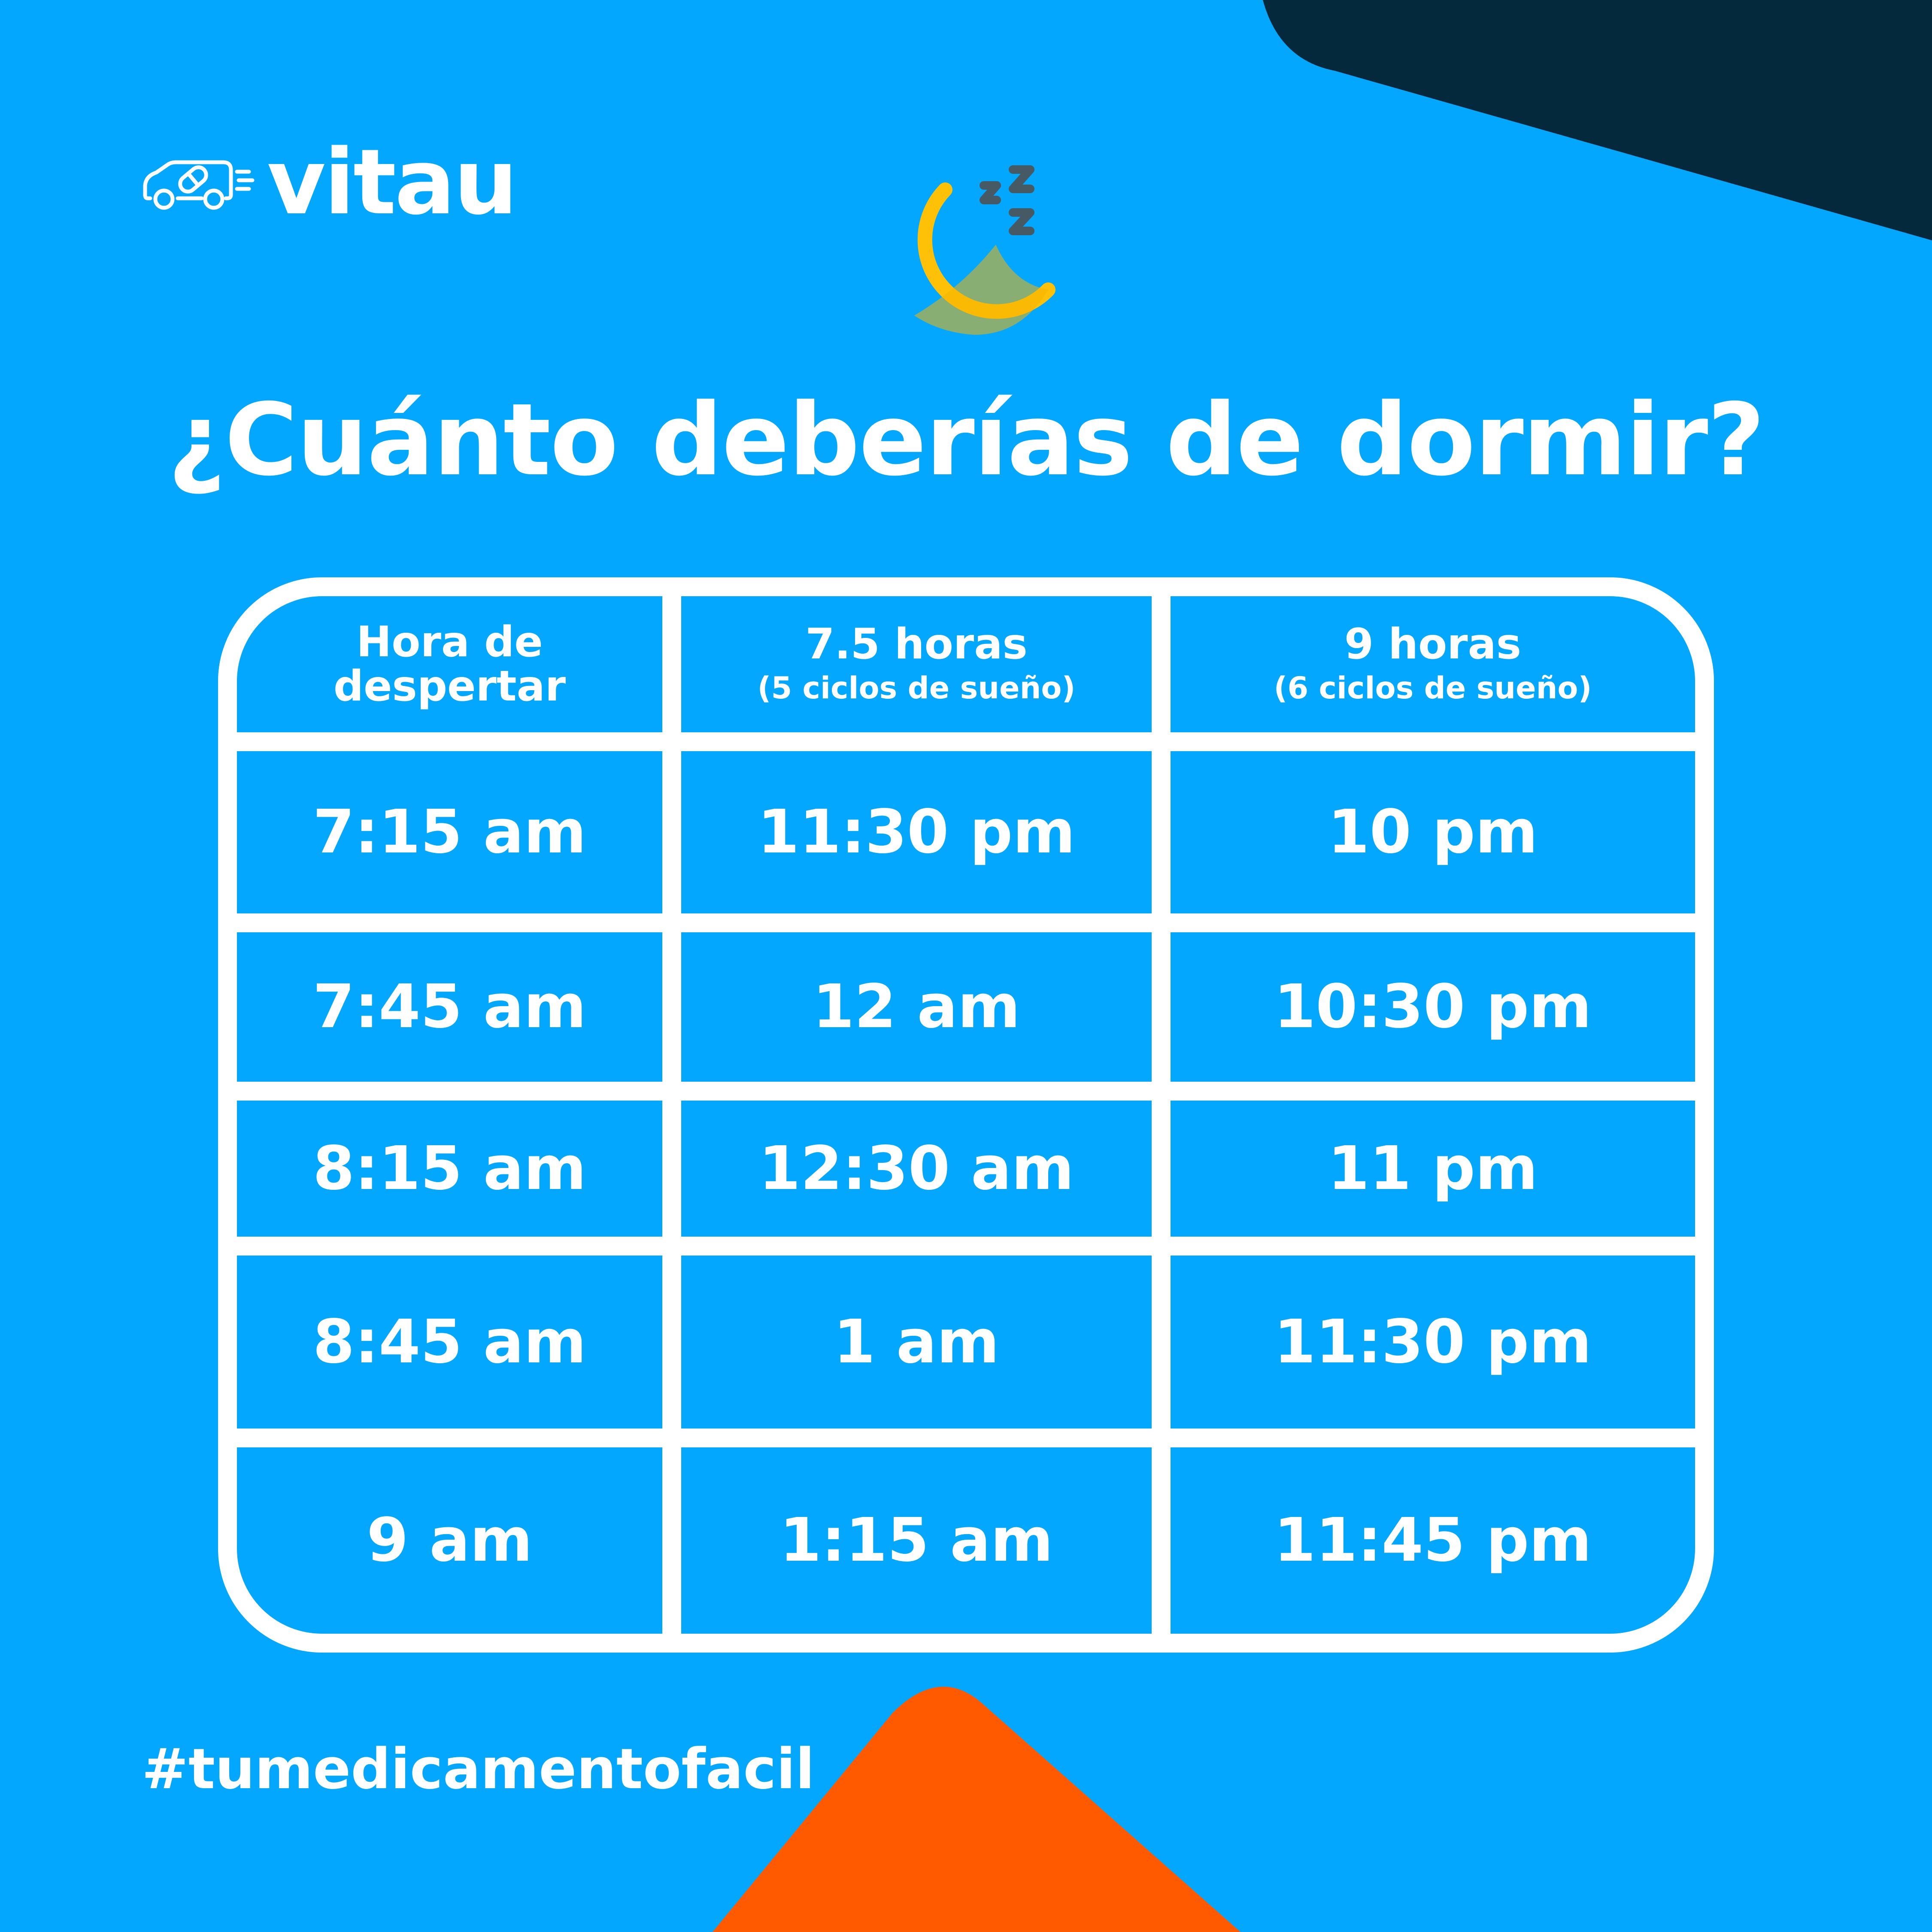 The image size is (1932, 1932). What do you see at coordinates (449, 1168) in the screenshot?
I see `wake-time-cell: 8:15 am` at bounding box center [449, 1168].